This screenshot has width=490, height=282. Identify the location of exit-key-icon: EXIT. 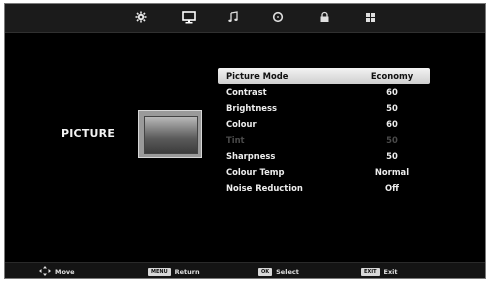
(370, 272).